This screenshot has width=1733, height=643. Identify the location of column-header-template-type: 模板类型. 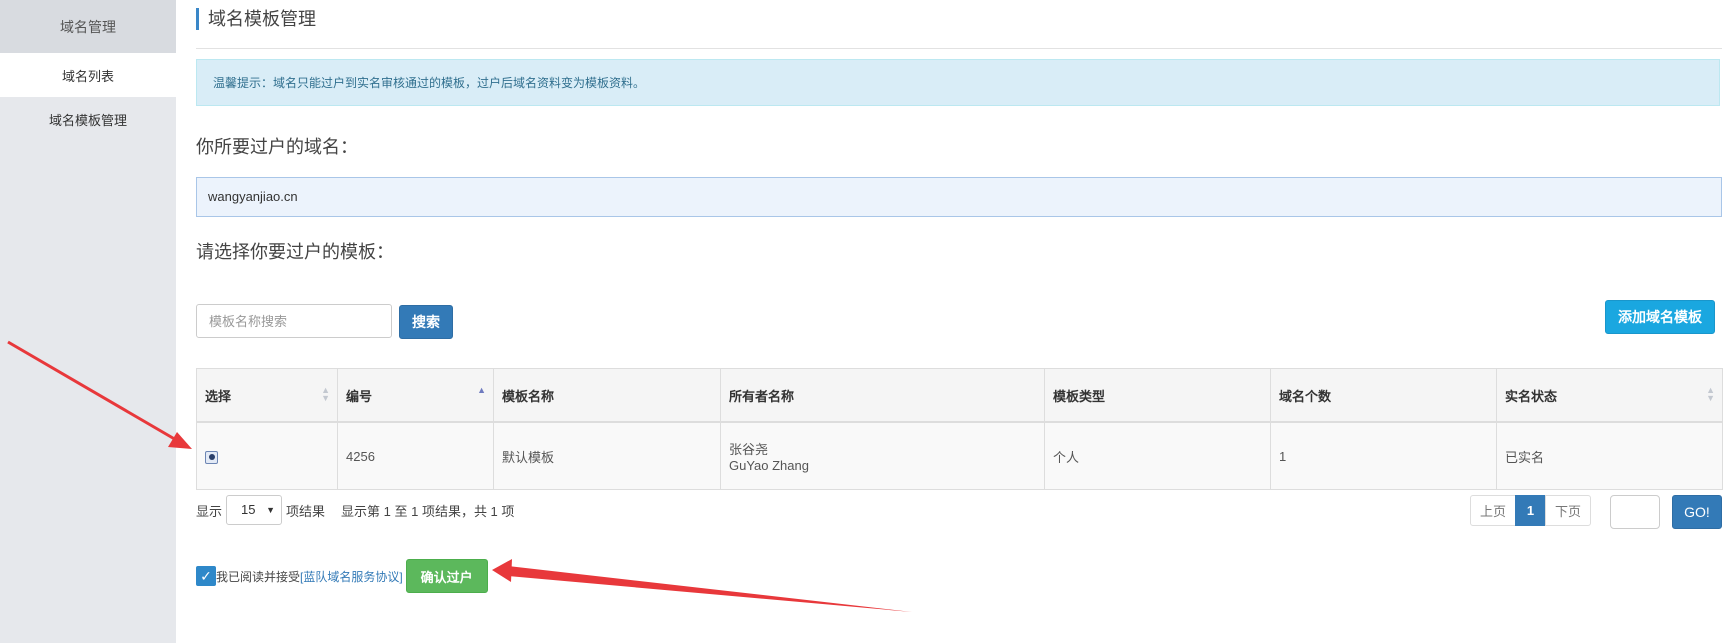
(1157, 395).